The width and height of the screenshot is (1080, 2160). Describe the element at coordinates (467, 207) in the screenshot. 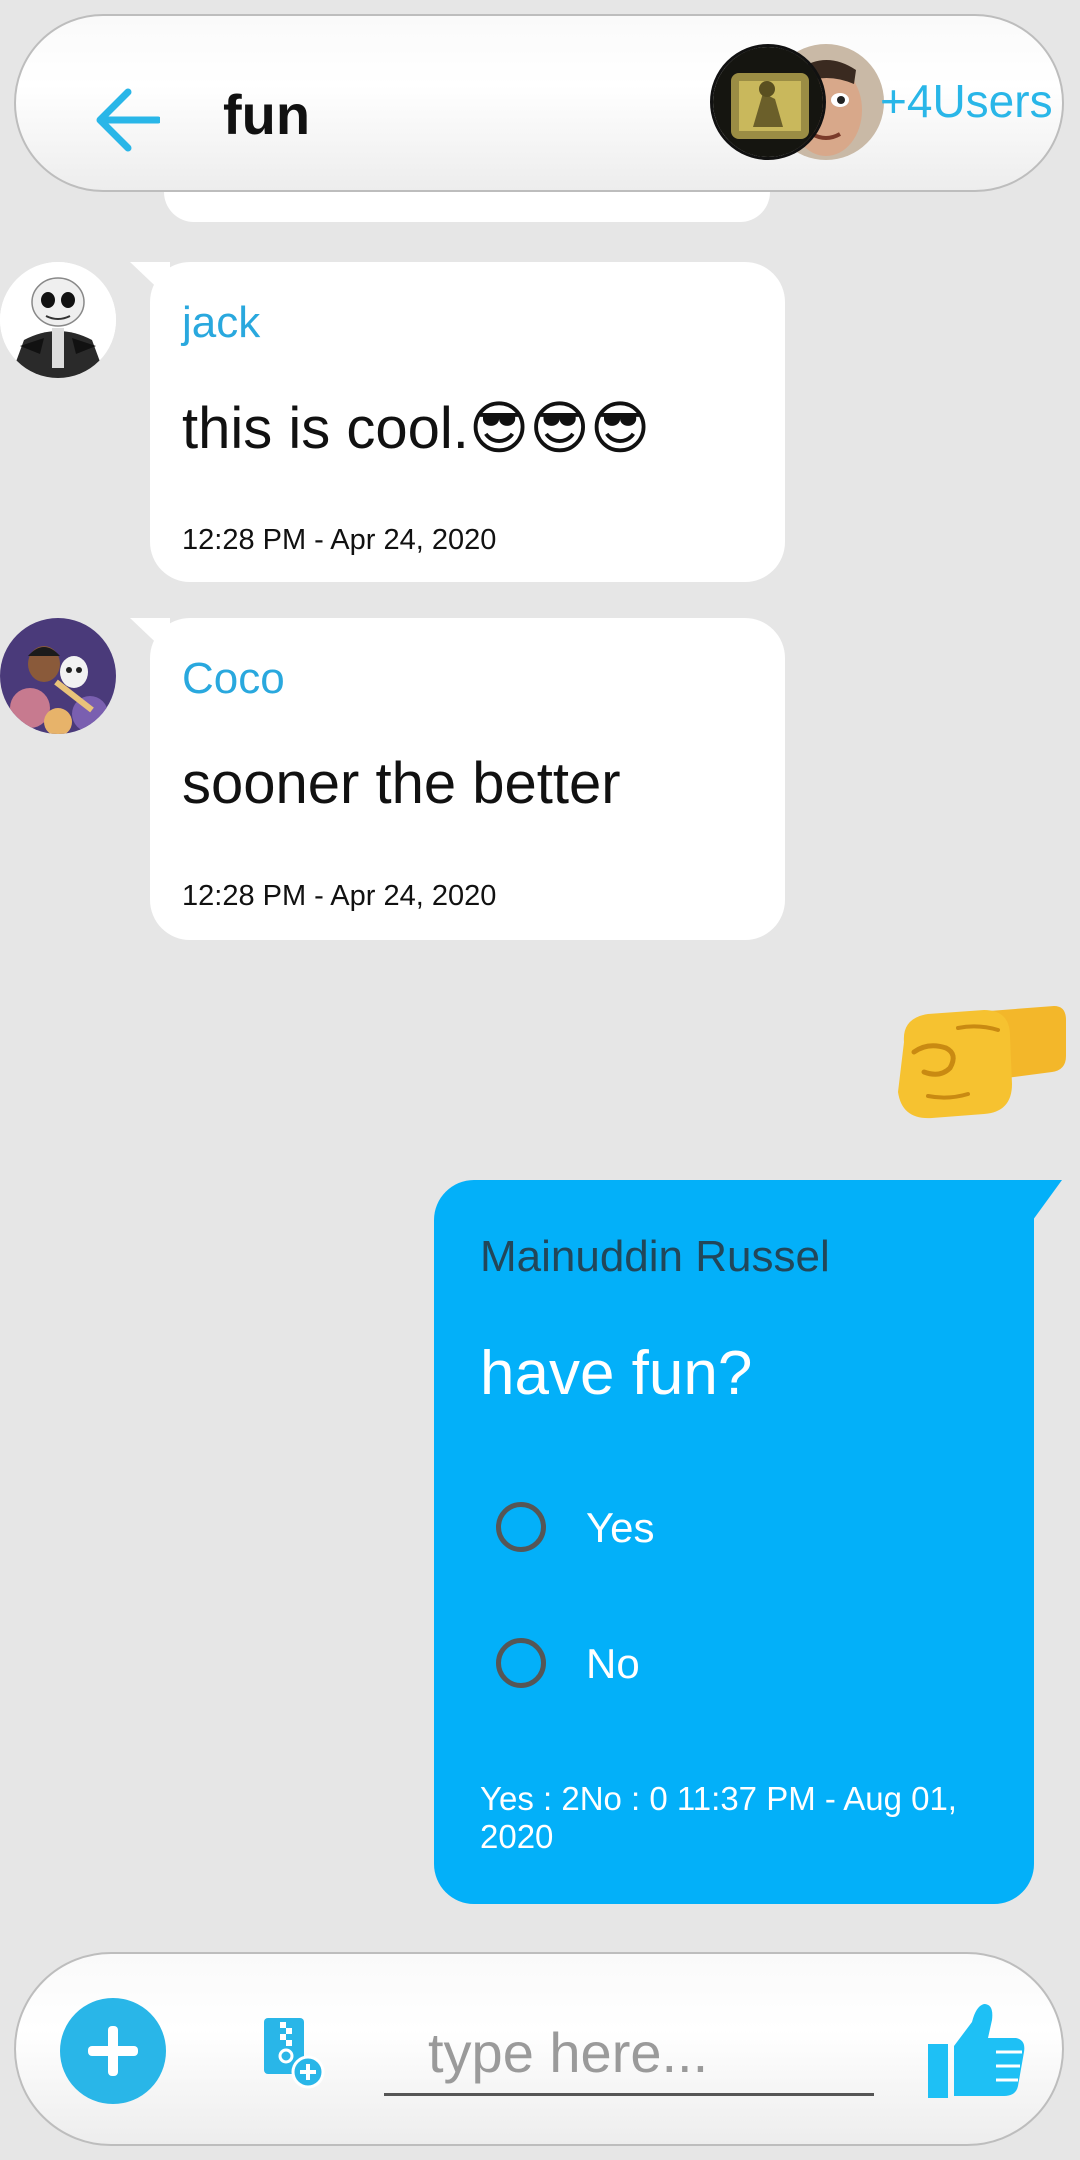

I see `previous-message-edge` at that location.